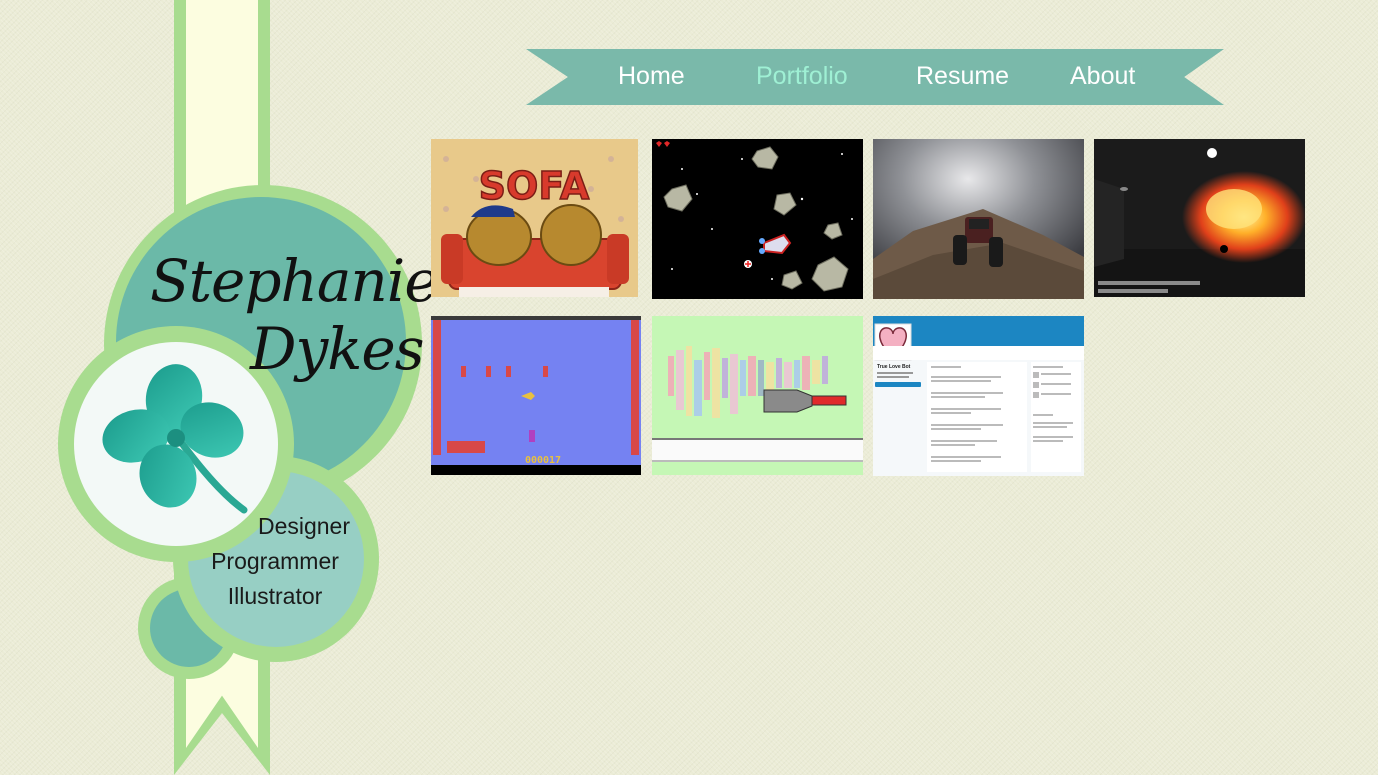  I want to click on lovebot-thumbnail-image: True Love Bot, so click(978, 396).